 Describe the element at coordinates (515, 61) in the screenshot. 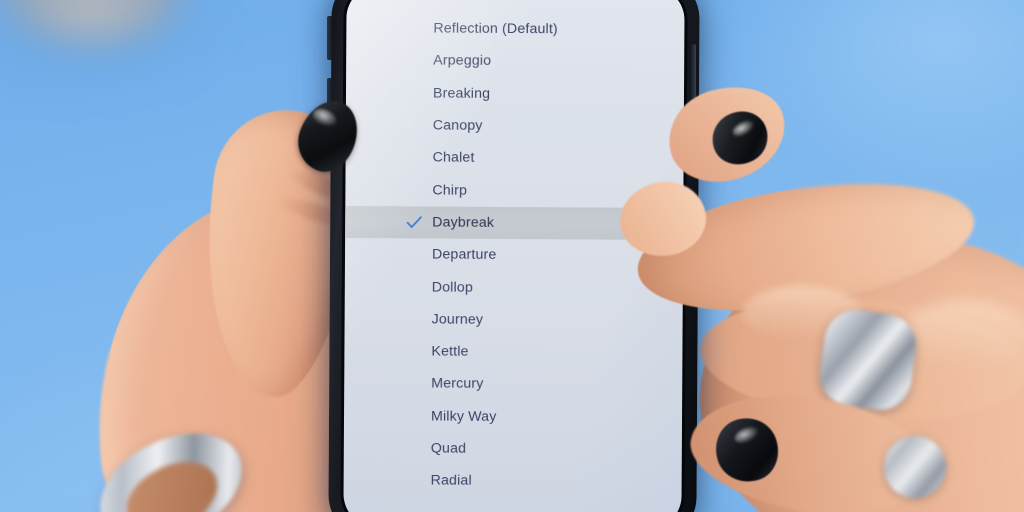

I see `sound-option-row: Arpeggio` at that location.